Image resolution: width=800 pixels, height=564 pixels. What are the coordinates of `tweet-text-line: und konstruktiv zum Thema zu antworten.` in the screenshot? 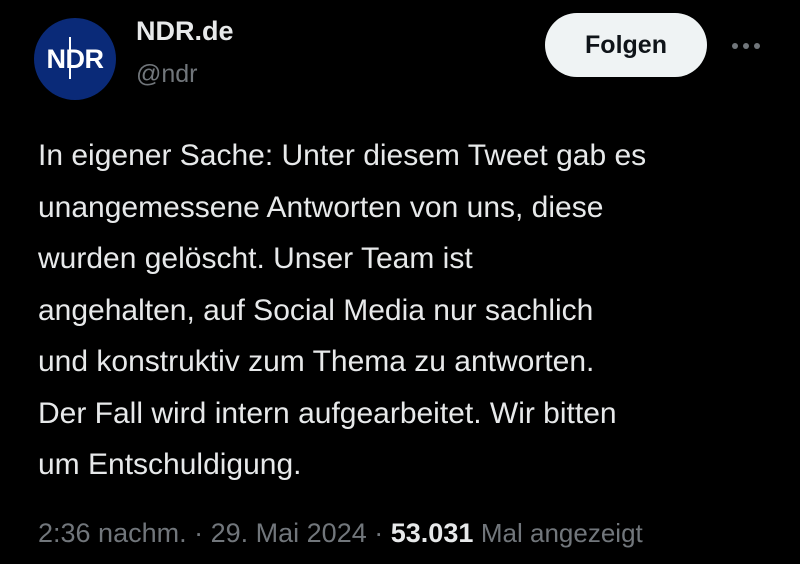 It's located at (316, 361).